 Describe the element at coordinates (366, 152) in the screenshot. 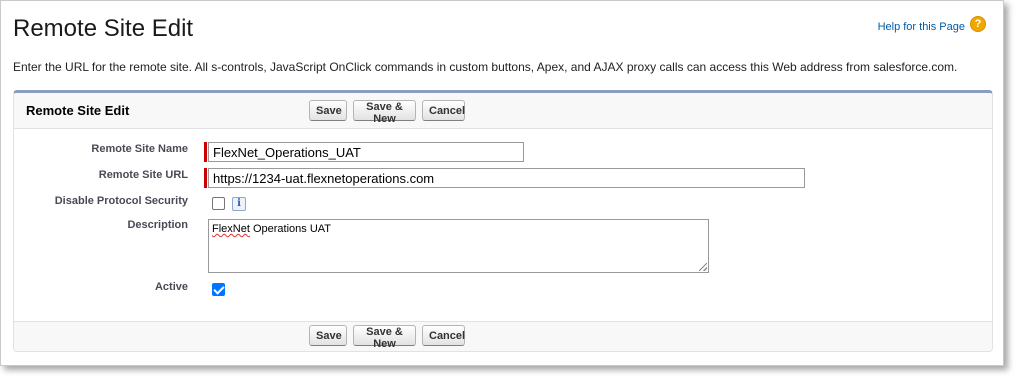

I see `remote-site-name-input` at that location.